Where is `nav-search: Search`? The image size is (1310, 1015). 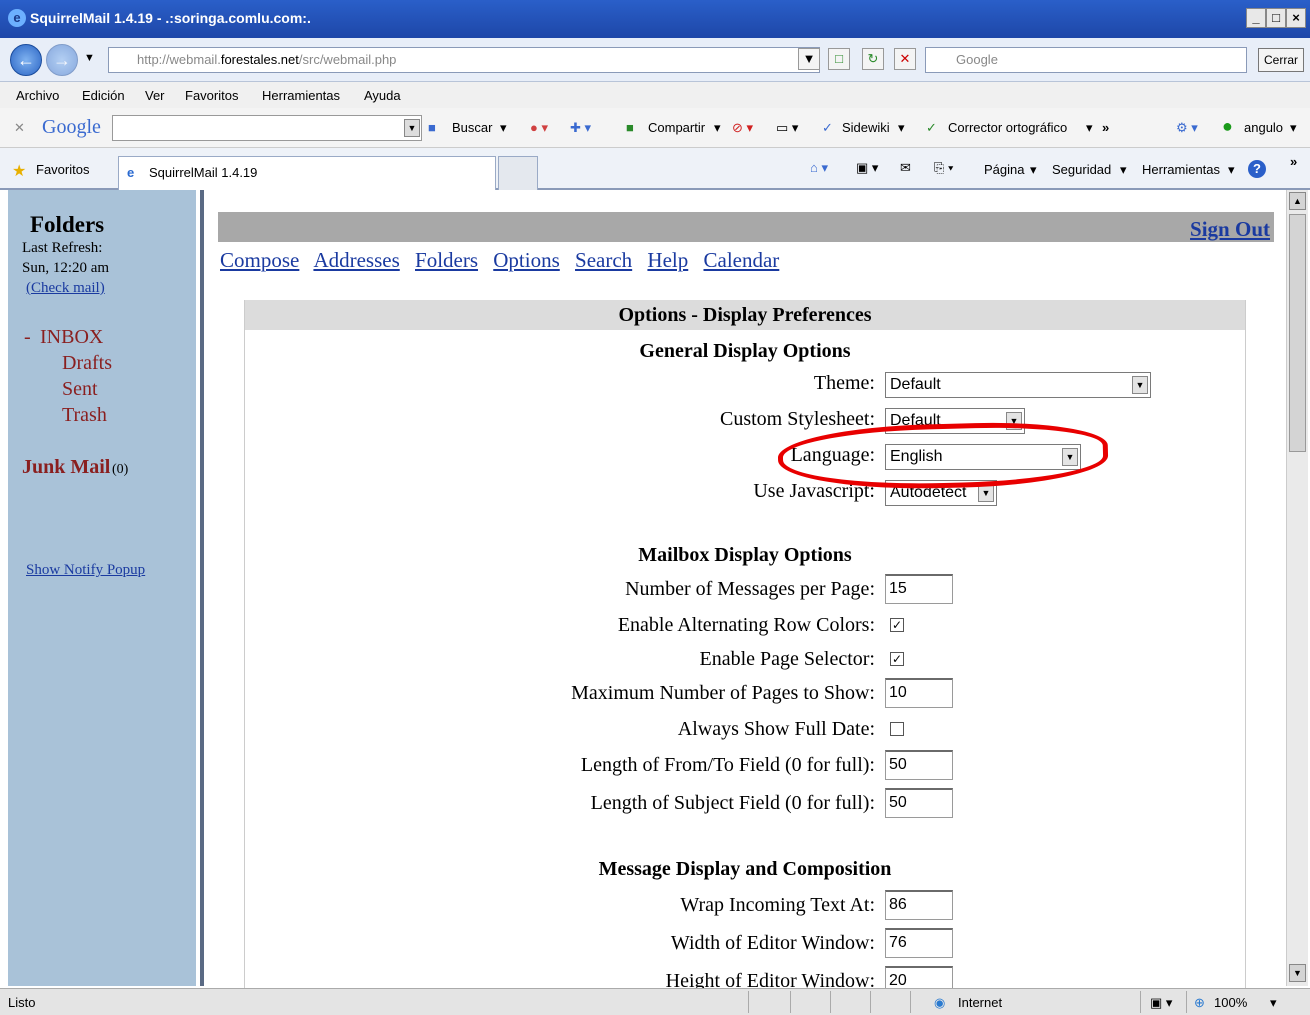 nav-search: Search is located at coordinates (603, 260).